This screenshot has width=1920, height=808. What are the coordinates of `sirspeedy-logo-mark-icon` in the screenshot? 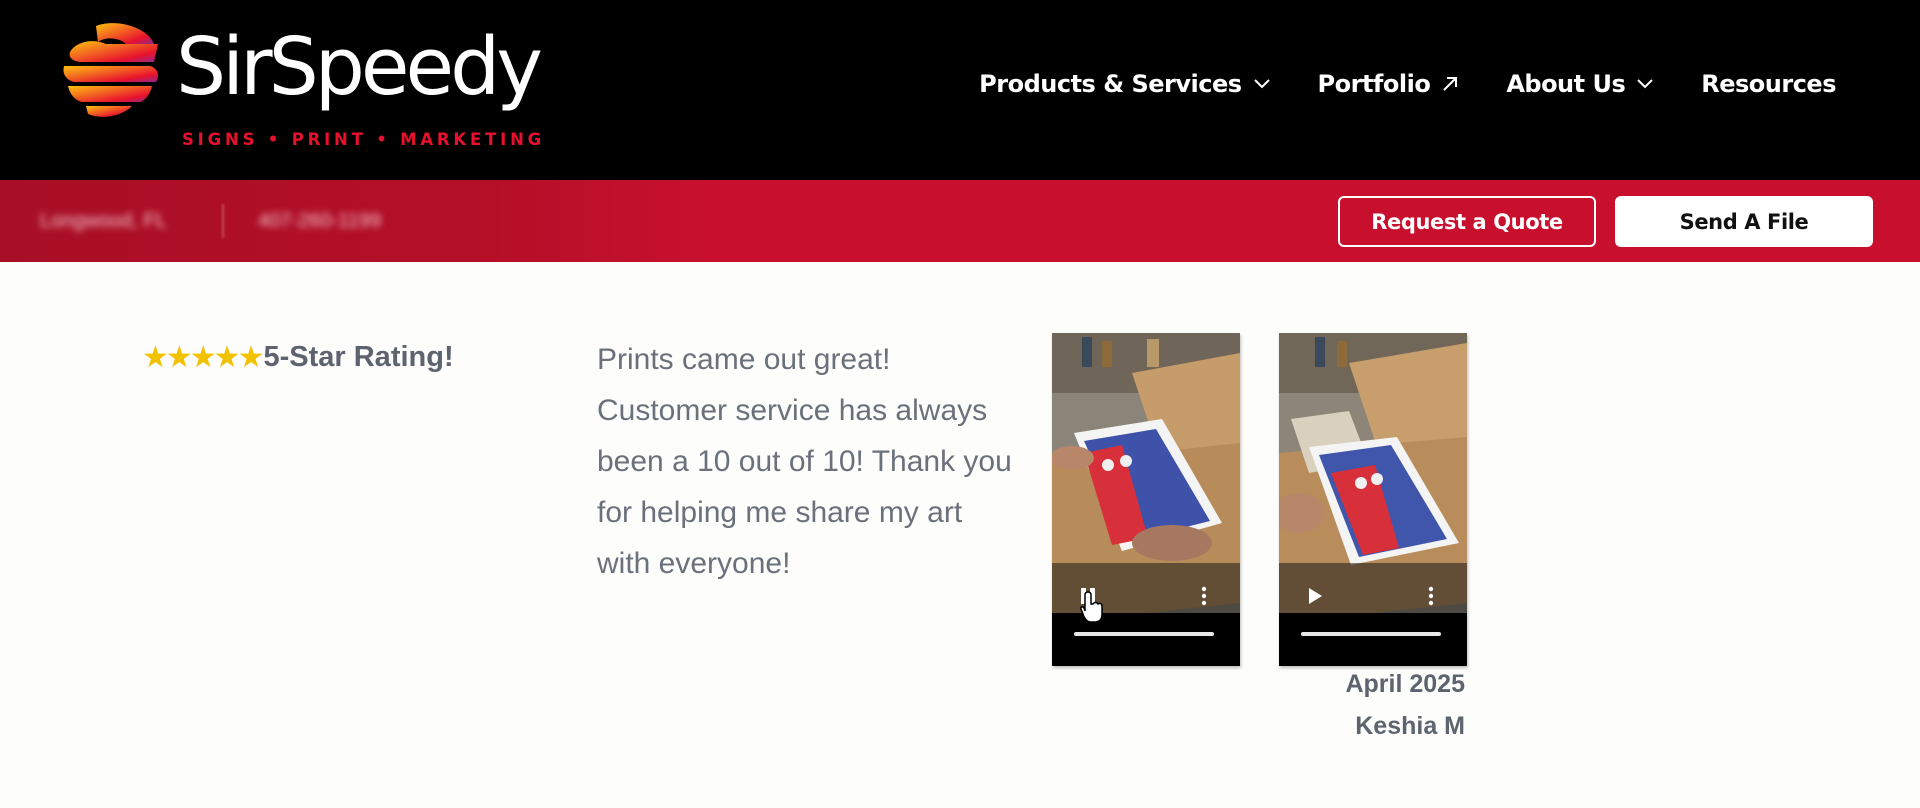 It's located at (110, 70).